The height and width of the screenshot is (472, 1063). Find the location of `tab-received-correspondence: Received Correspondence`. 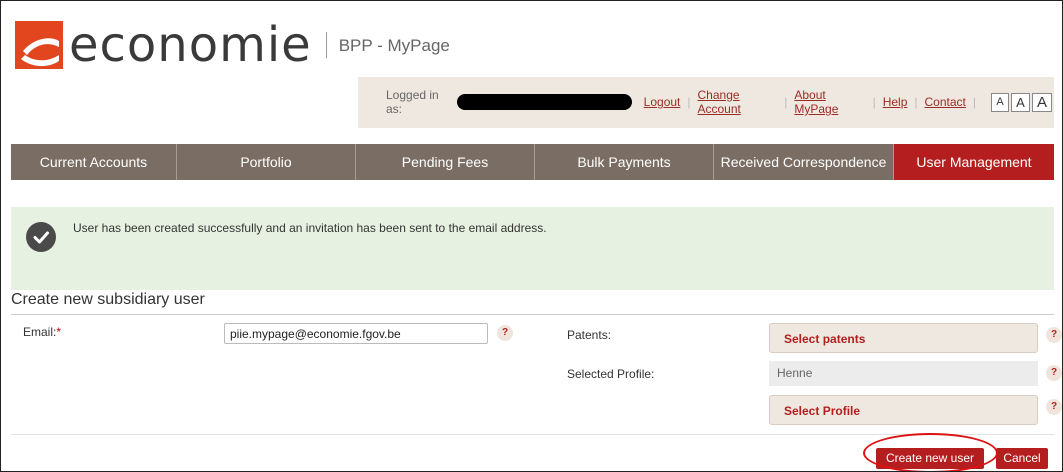

tab-received-correspondence: Received Correspondence is located at coordinates (804, 162).